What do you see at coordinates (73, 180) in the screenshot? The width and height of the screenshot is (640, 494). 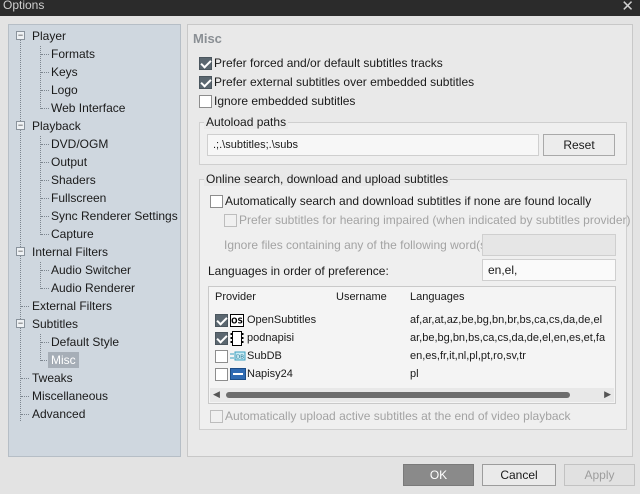 I see `tree-item-shaders: Shaders` at bounding box center [73, 180].